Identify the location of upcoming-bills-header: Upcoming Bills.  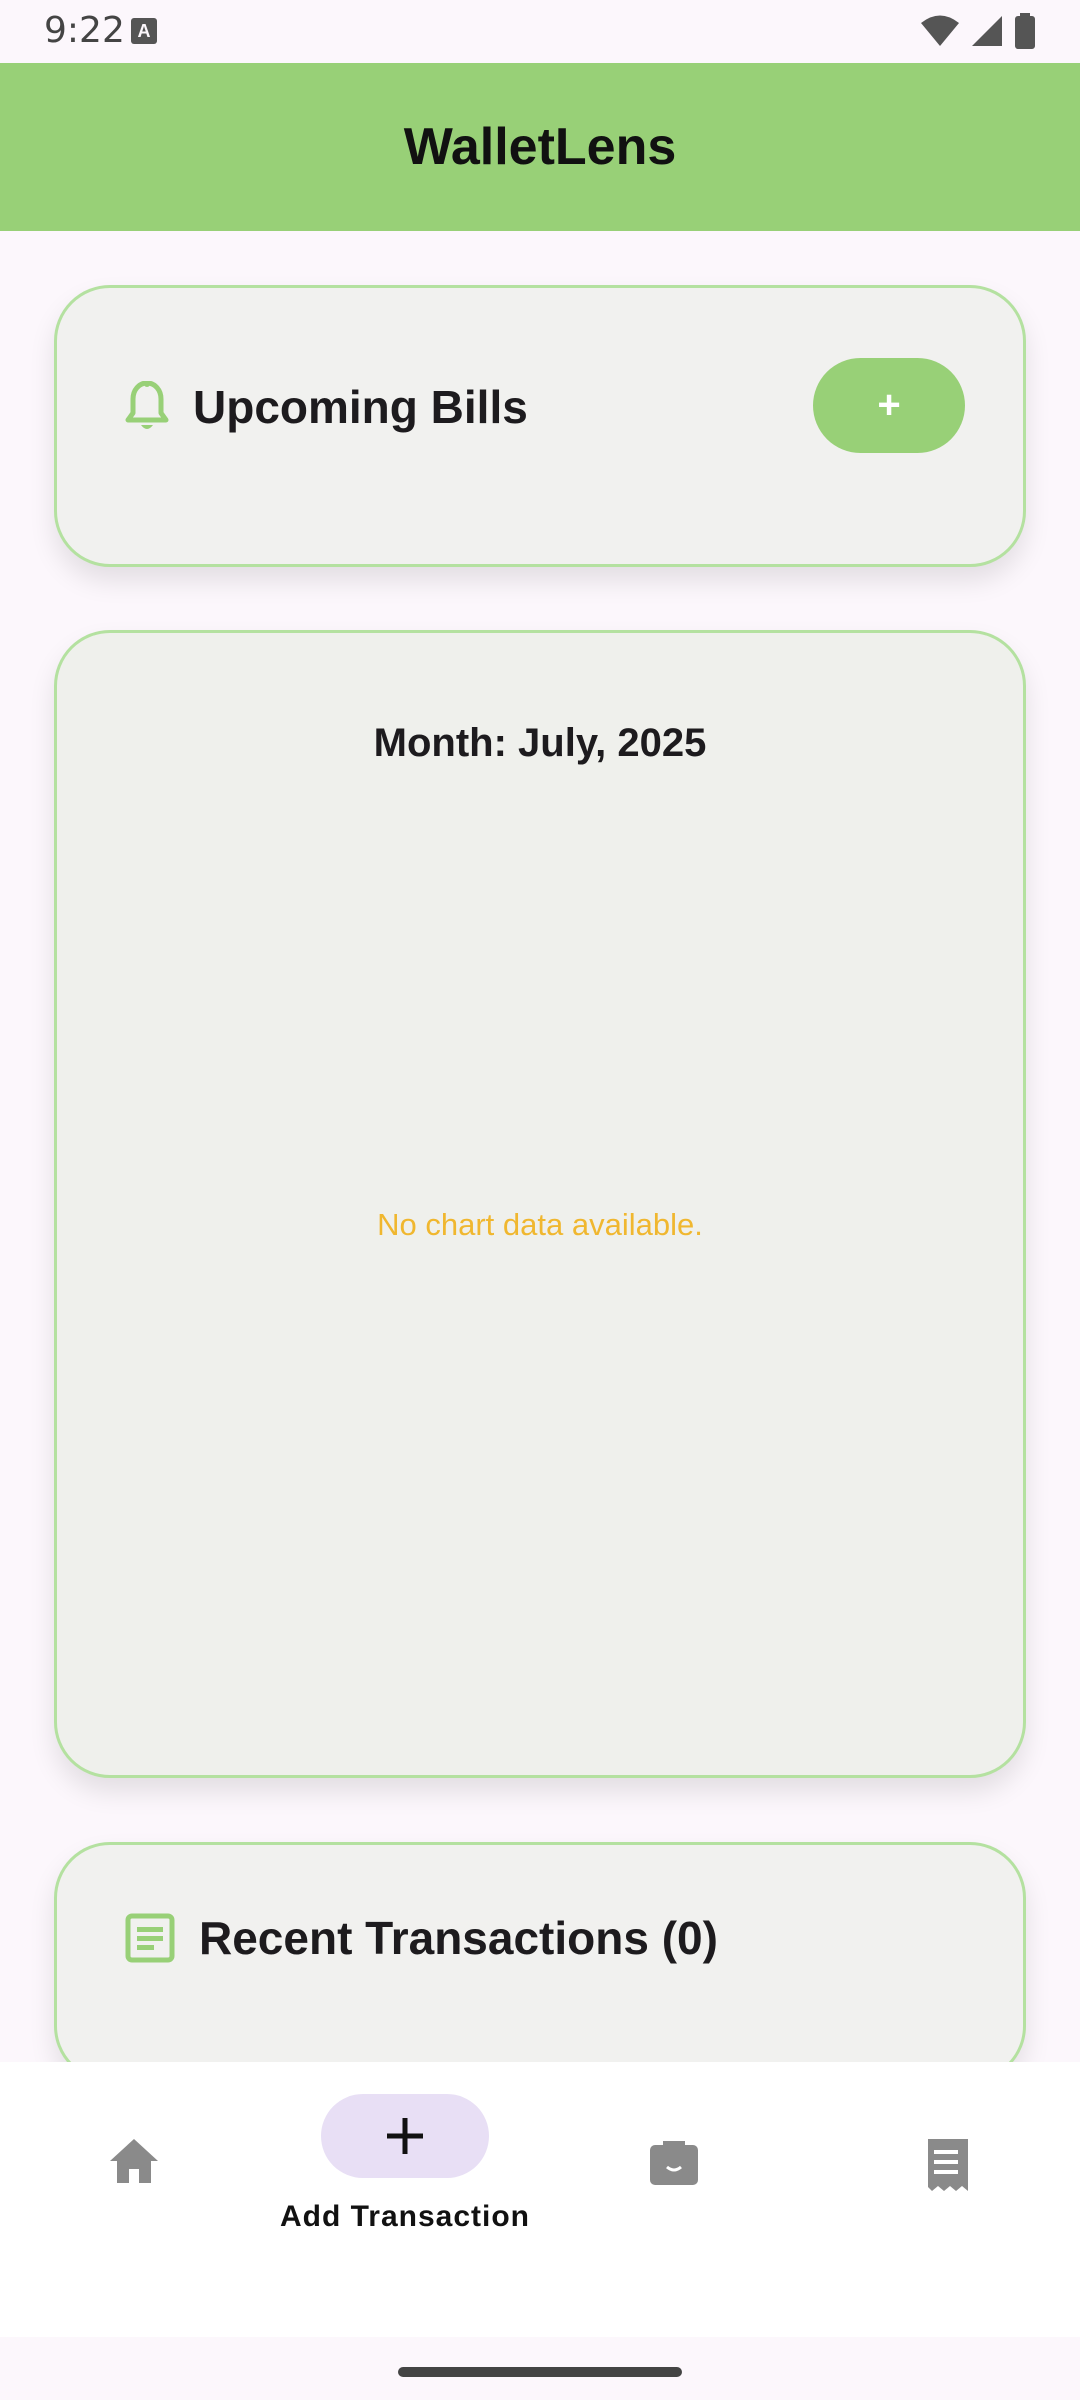
(326, 407).